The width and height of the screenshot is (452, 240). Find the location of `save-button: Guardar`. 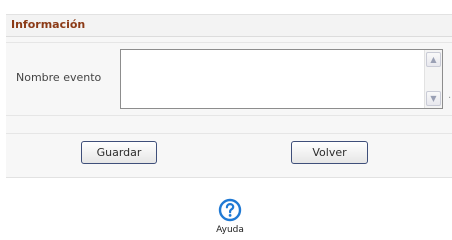

save-button: Guardar is located at coordinates (119, 152).